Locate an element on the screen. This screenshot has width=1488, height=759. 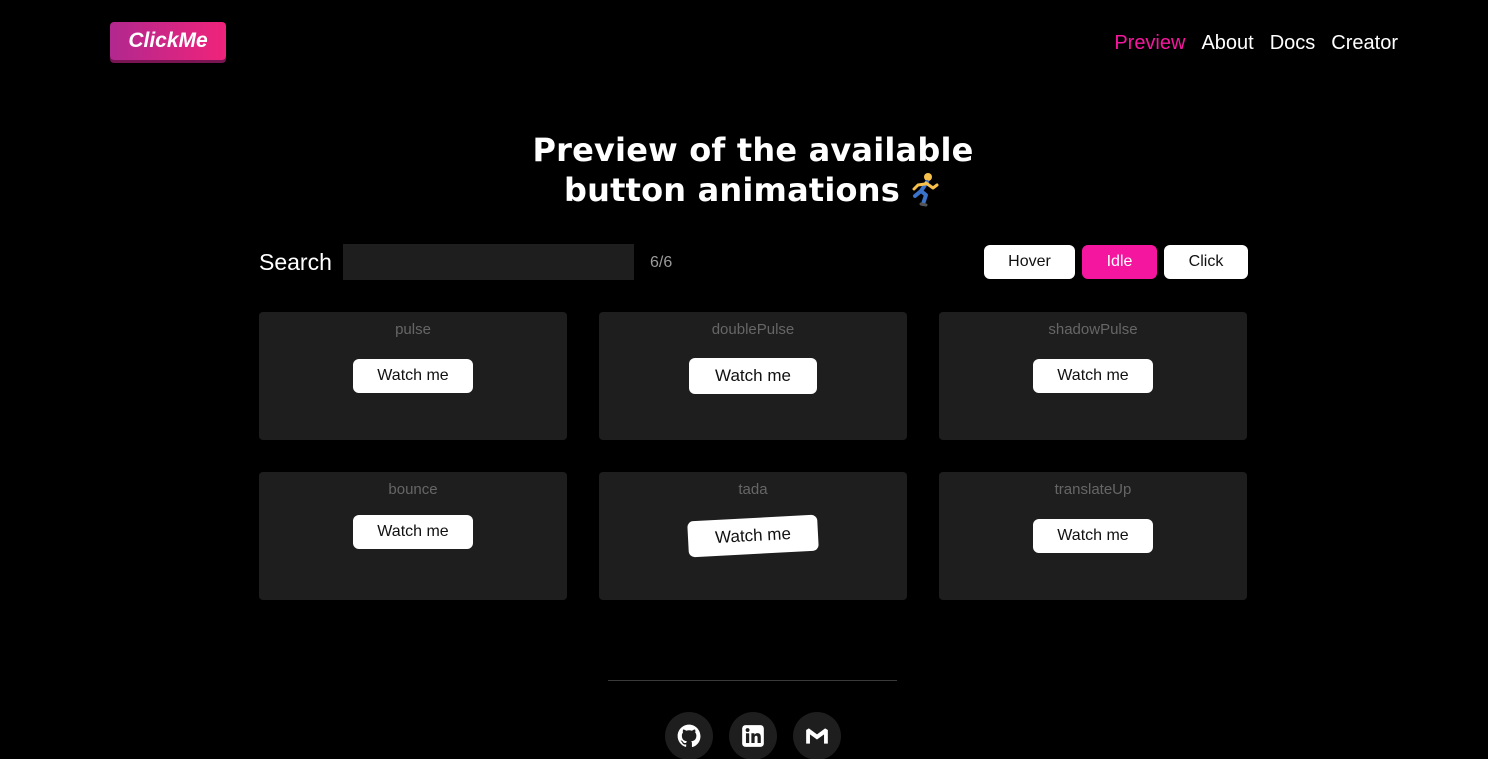
card-title: pulse is located at coordinates (413, 329).